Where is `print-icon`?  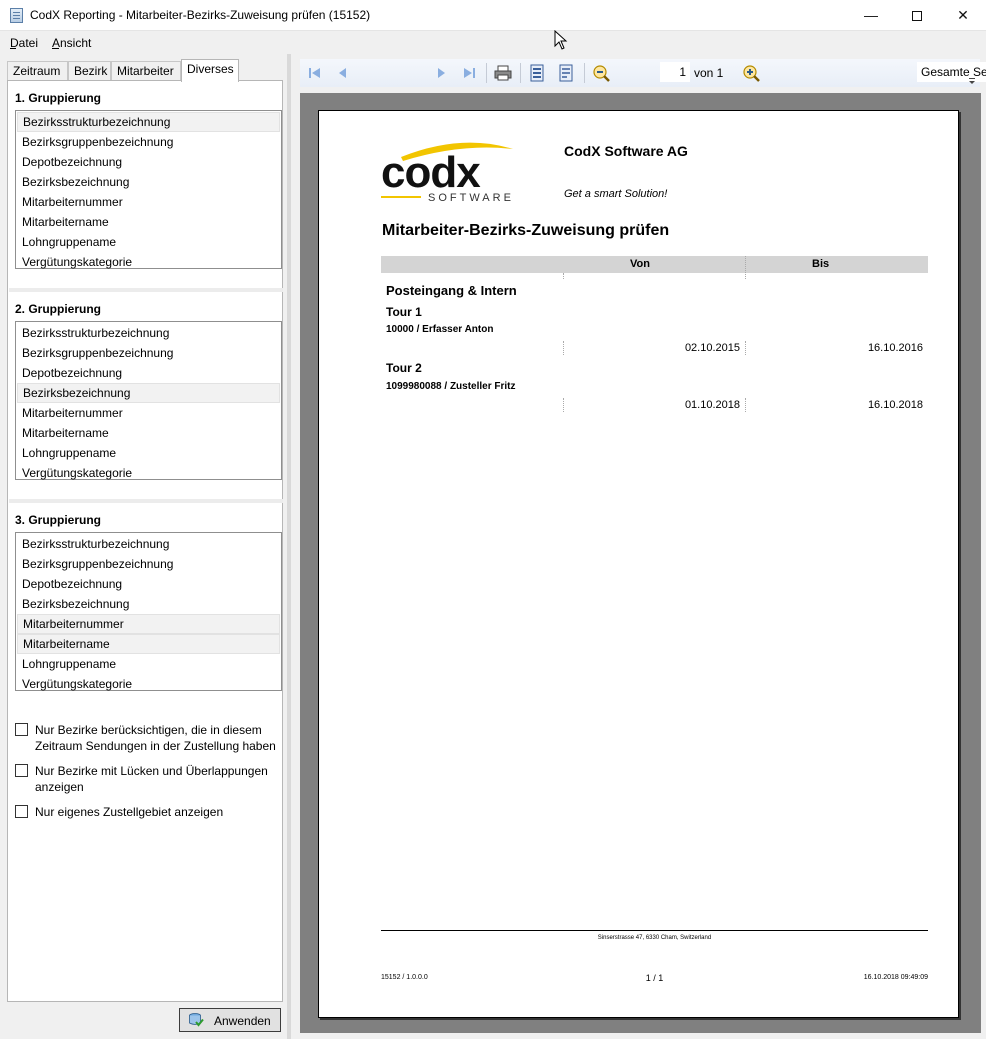
print-icon is located at coordinates (503, 73).